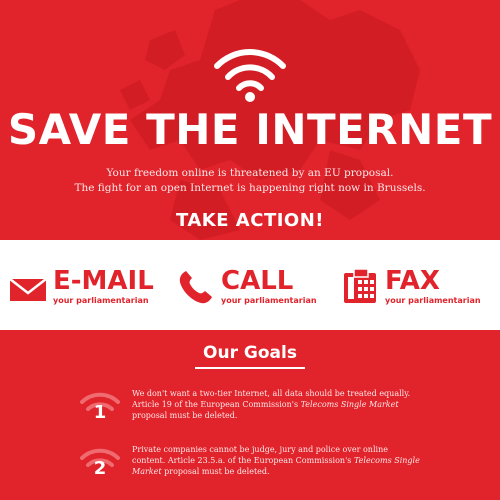  I want to click on fax-action: FAX your parliamentarian, so click(410, 287).